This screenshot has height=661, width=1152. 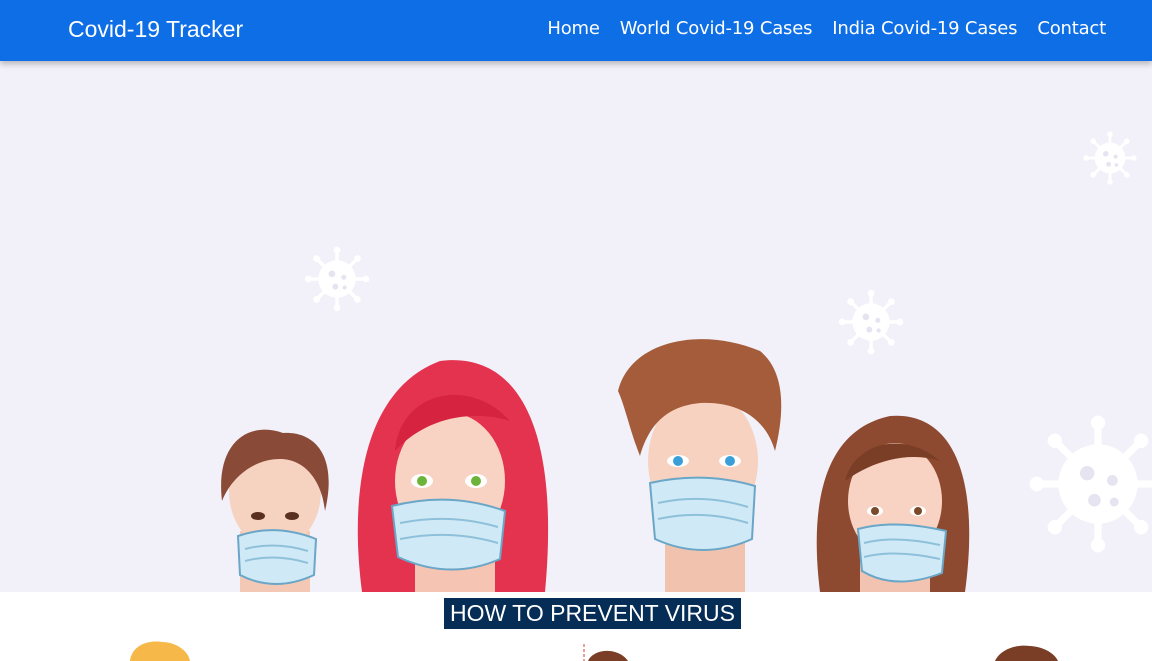 What do you see at coordinates (155, 29) in the screenshot?
I see `brand-logo: Covid-19 Tracker` at bounding box center [155, 29].